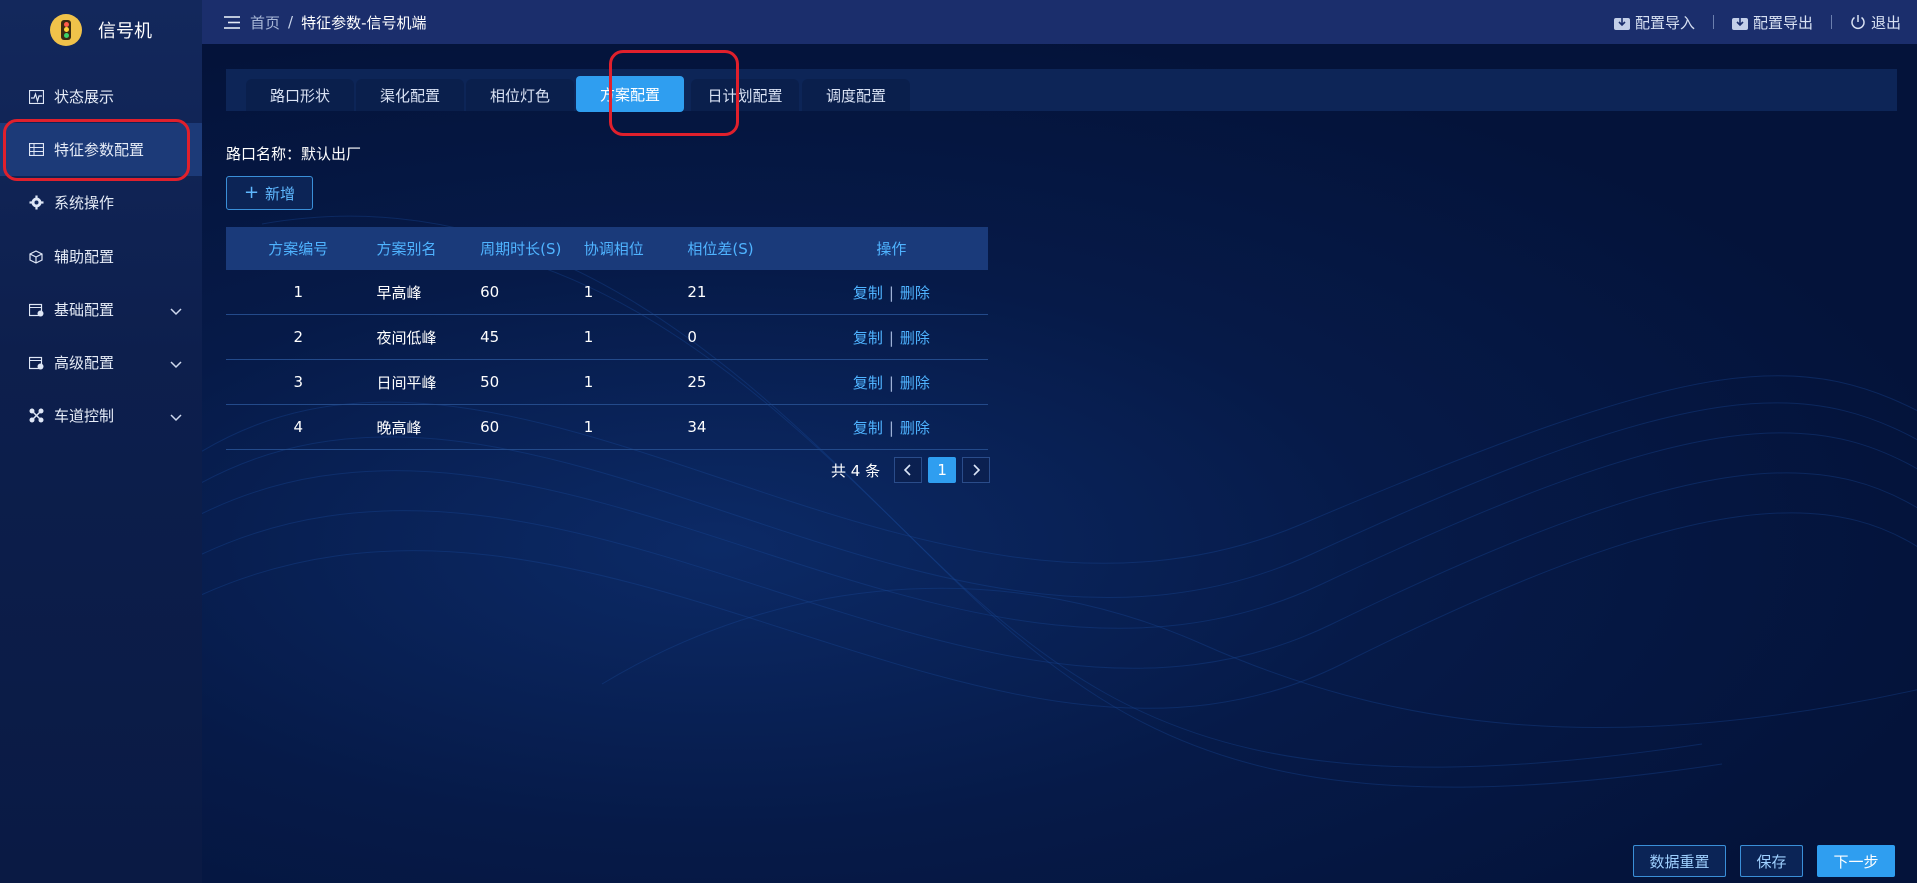 The height and width of the screenshot is (883, 1917). I want to click on logout-button: 退出, so click(1875, 22).